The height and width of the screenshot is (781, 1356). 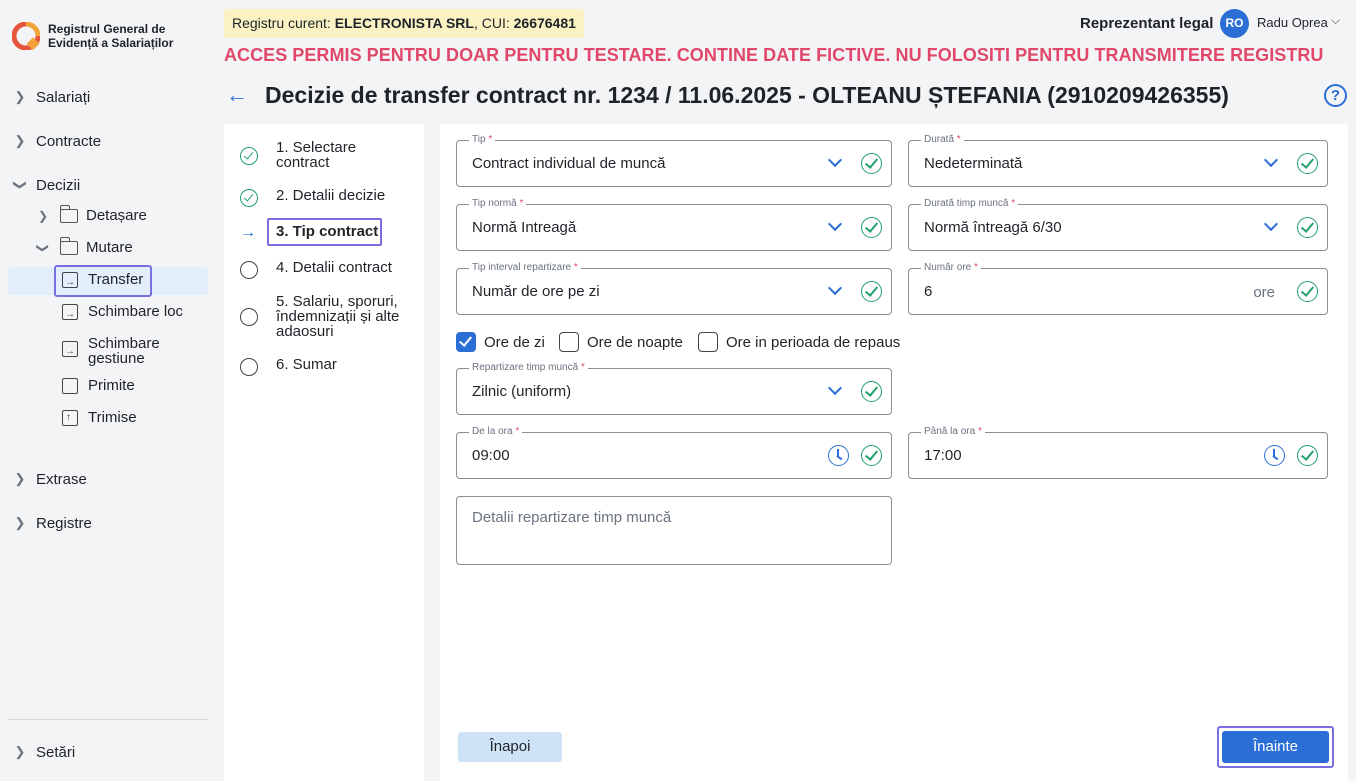 What do you see at coordinates (1234, 23) in the screenshot?
I see `avatar: RO` at bounding box center [1234, 23].